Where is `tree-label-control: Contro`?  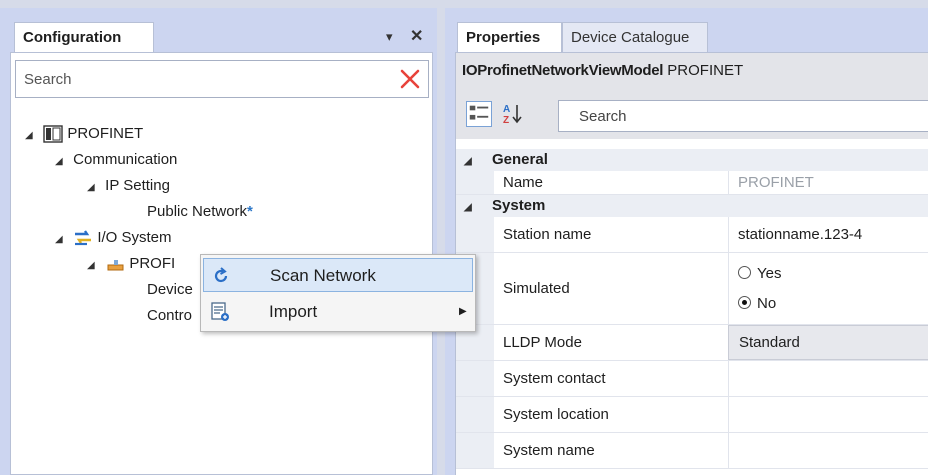
tree-label-control: Contro is located at coordinates (170, 315).